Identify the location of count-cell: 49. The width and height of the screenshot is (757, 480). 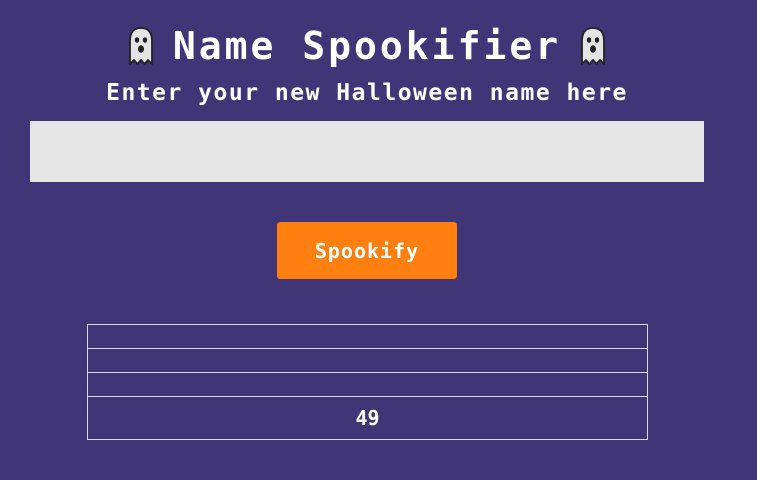
(367, 418).